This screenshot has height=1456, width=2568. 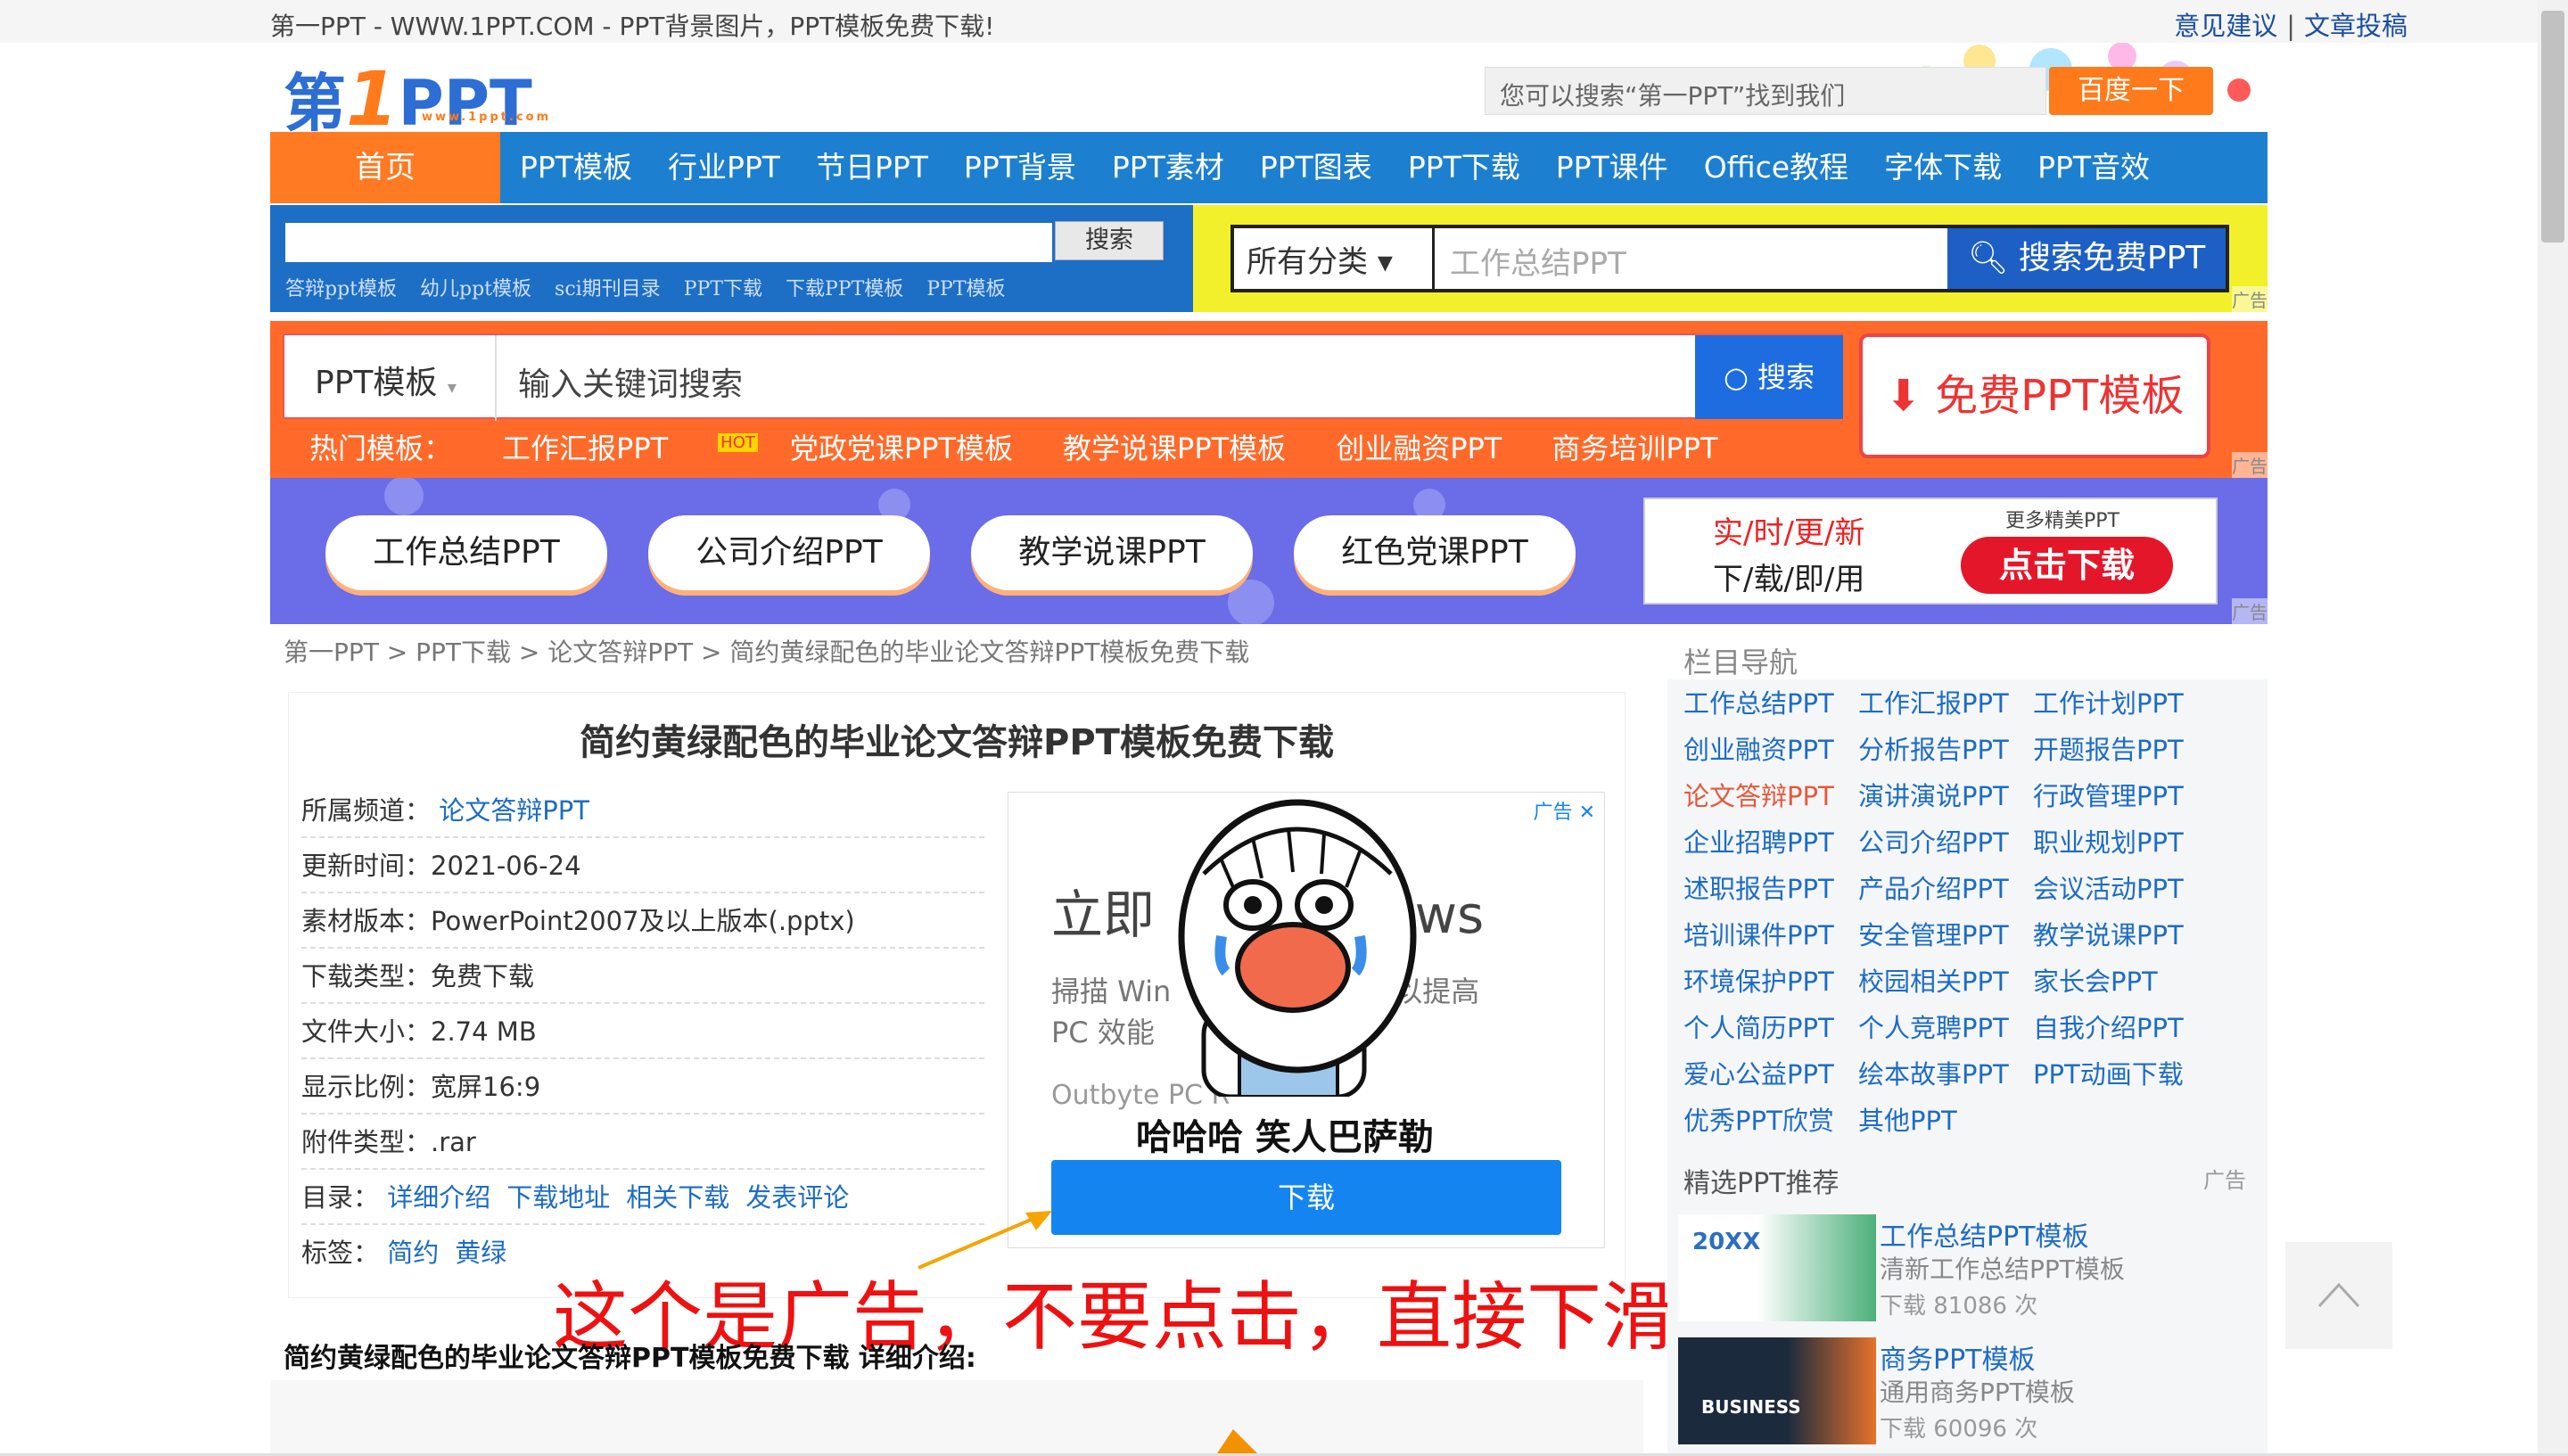 What do you see at coordinates (620, 652) in the screenshot?
I see `breadcrumb-link: 论文答辩PPT` at bounding box center [620, 652].